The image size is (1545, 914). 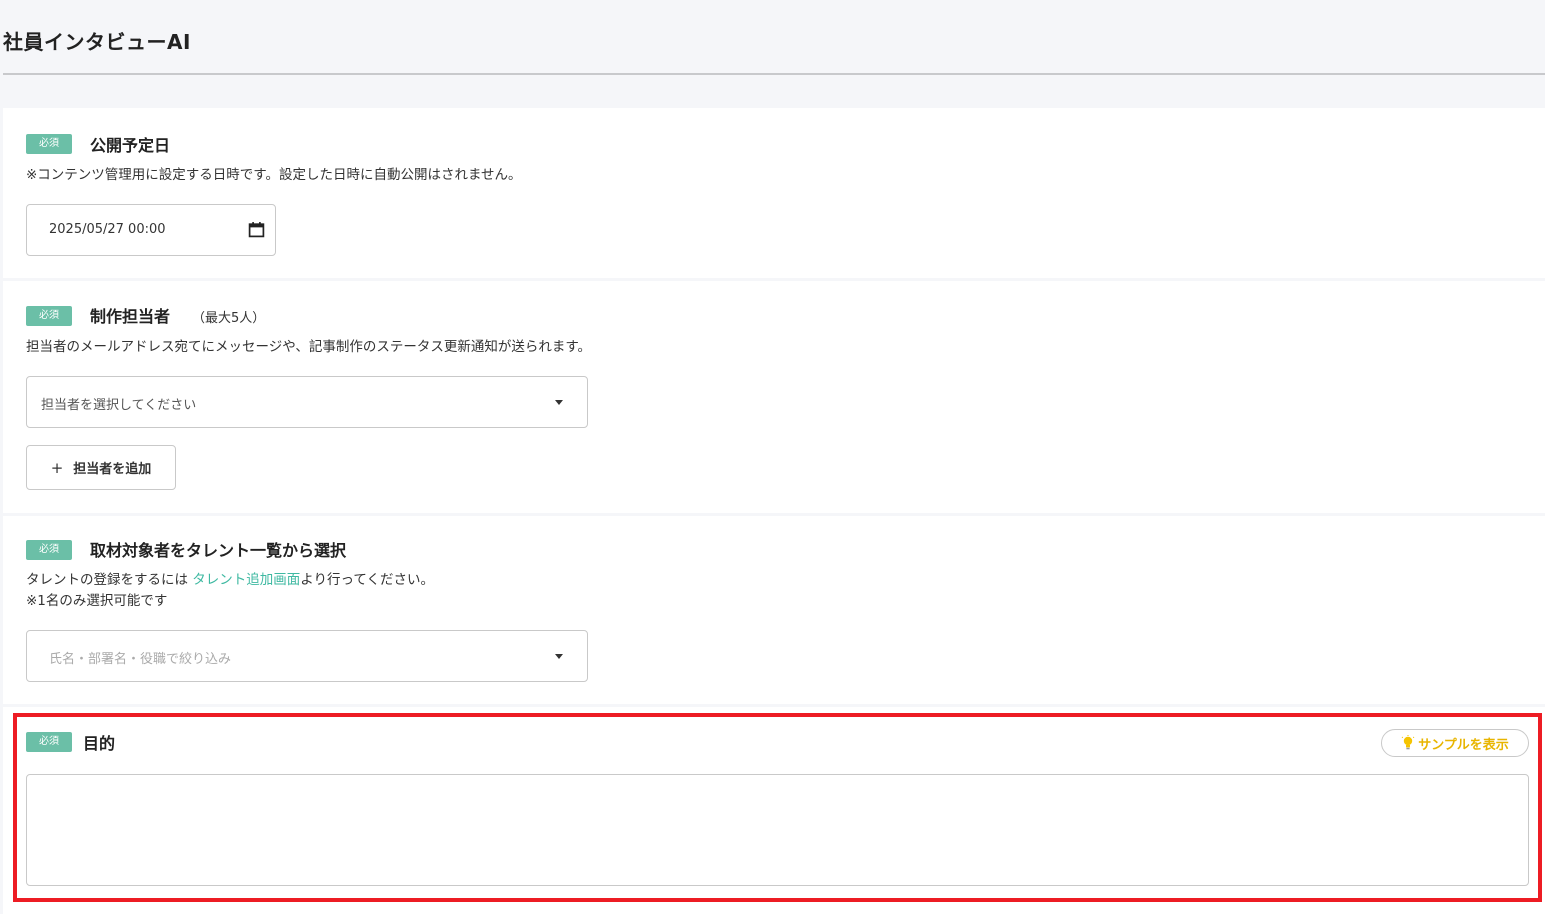 What do you see at coordinates (307, 402) in the screenshot?
I see `assignee-select: 担当者を選択してください` at bounding box center [307, 402].